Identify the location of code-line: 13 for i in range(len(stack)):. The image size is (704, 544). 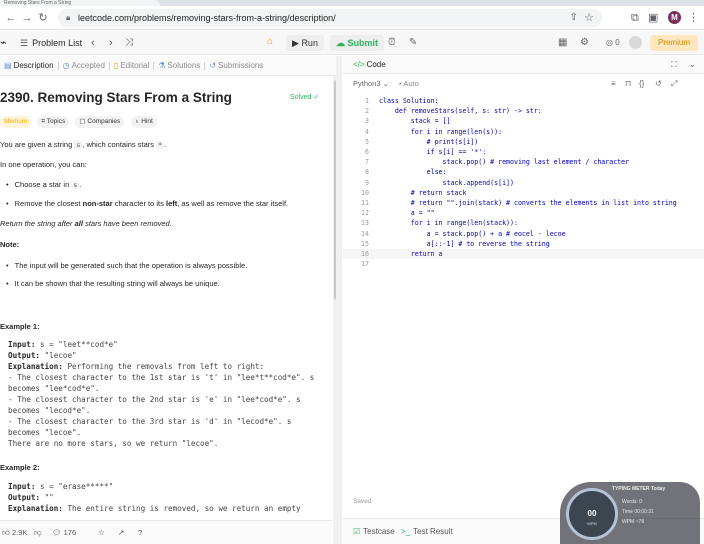
(523, 223).